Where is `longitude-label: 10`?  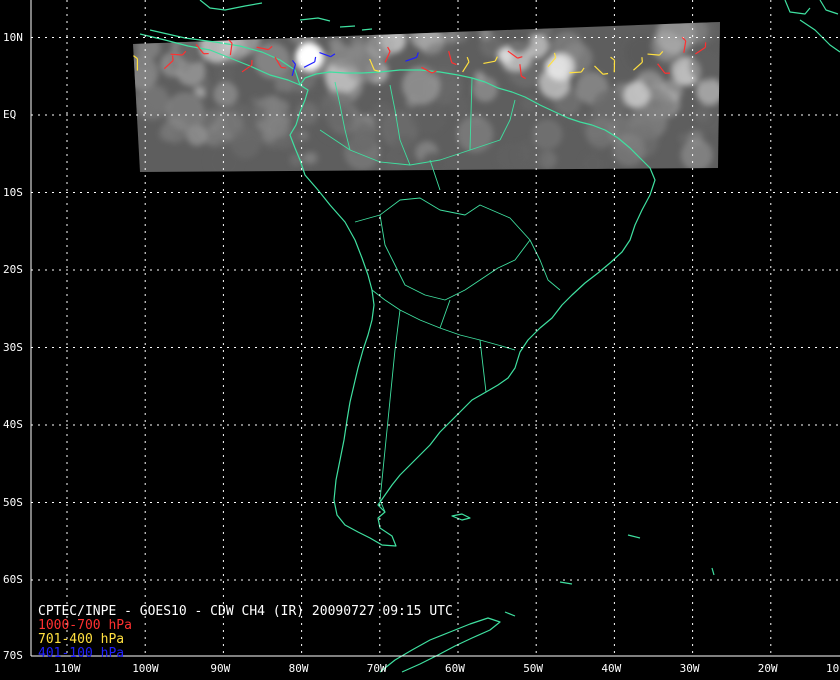
longitude-label: 10 is located at coordinates (833, 668).